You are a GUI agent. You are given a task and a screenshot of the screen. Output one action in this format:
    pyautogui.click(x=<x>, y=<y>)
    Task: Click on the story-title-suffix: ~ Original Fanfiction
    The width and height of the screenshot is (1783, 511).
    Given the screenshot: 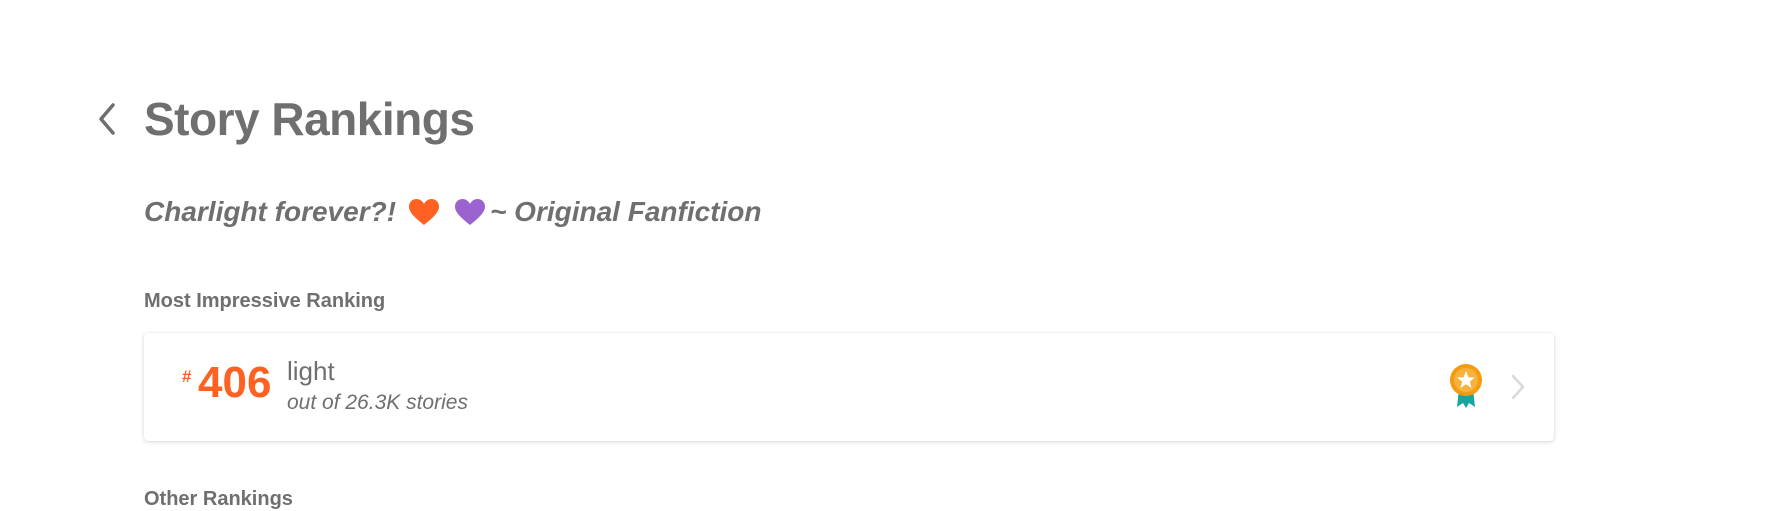 What is the action you would take?
    pyautogui.click(x=626, y=211)
    